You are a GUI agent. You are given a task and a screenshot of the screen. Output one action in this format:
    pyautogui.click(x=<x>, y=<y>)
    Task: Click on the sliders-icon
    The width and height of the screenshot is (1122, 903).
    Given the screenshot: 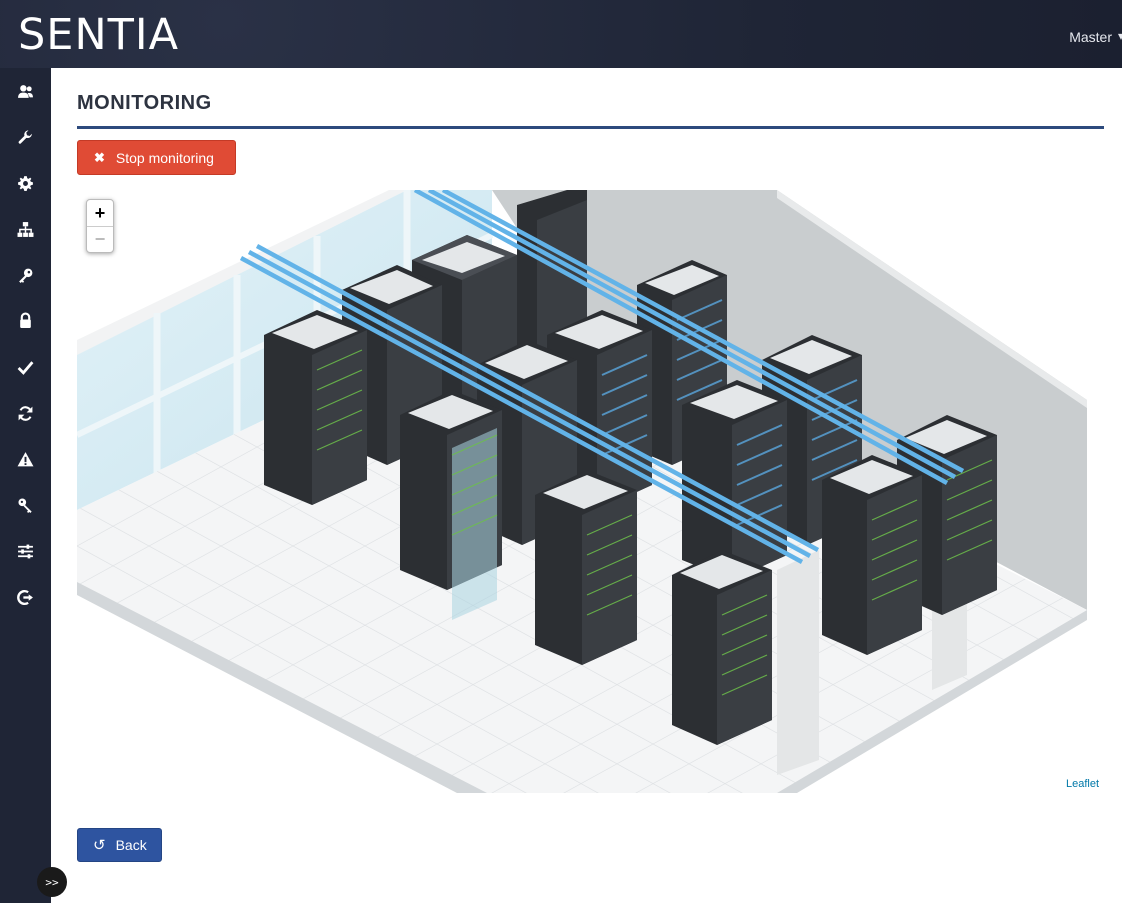 What is the action you would take?
    pyautogui.click(x=25, y=551)
    